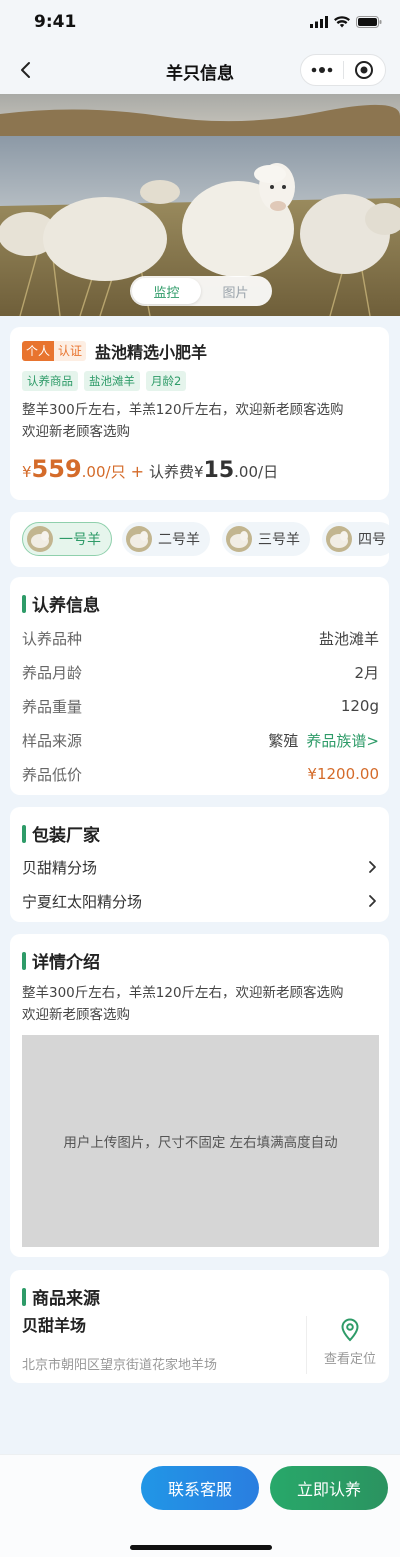  I want to click on wifi-icon, so click(342, 22).